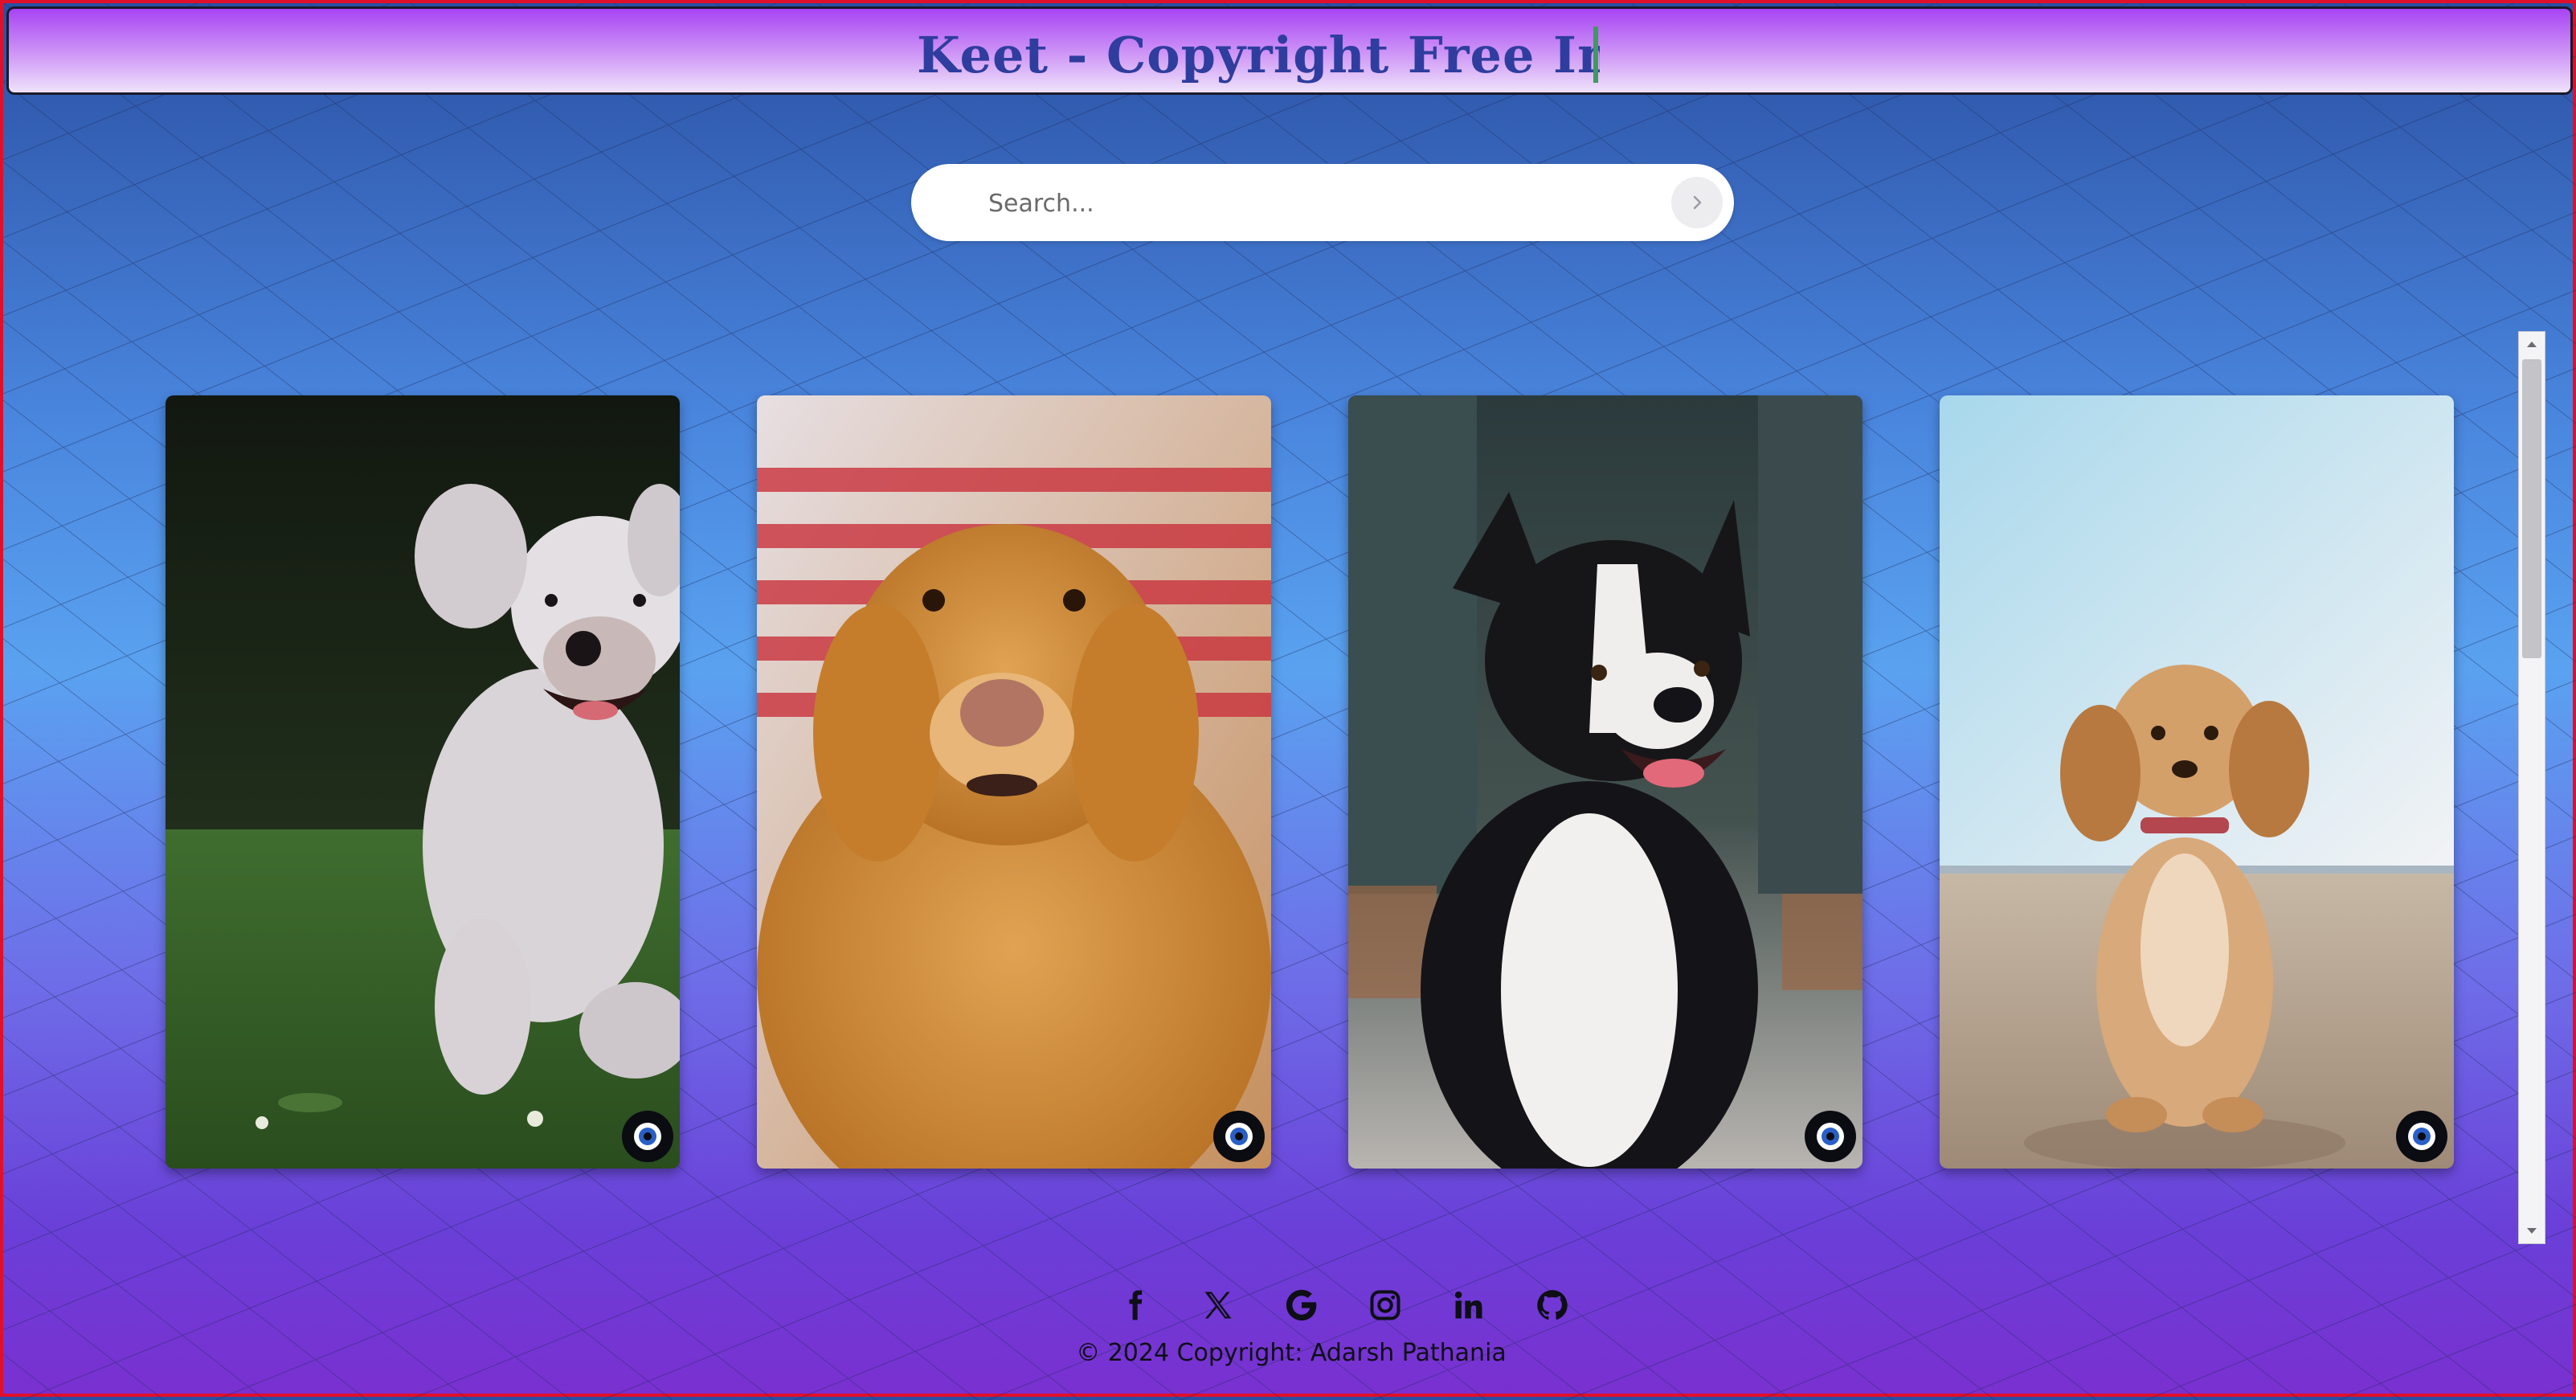 The image size is (2576, 1400). What do you see at coordinates (2532, 344) in the screenshot?
I see `scroll-up-arrow-icon` at bounding box center [2532, 344].